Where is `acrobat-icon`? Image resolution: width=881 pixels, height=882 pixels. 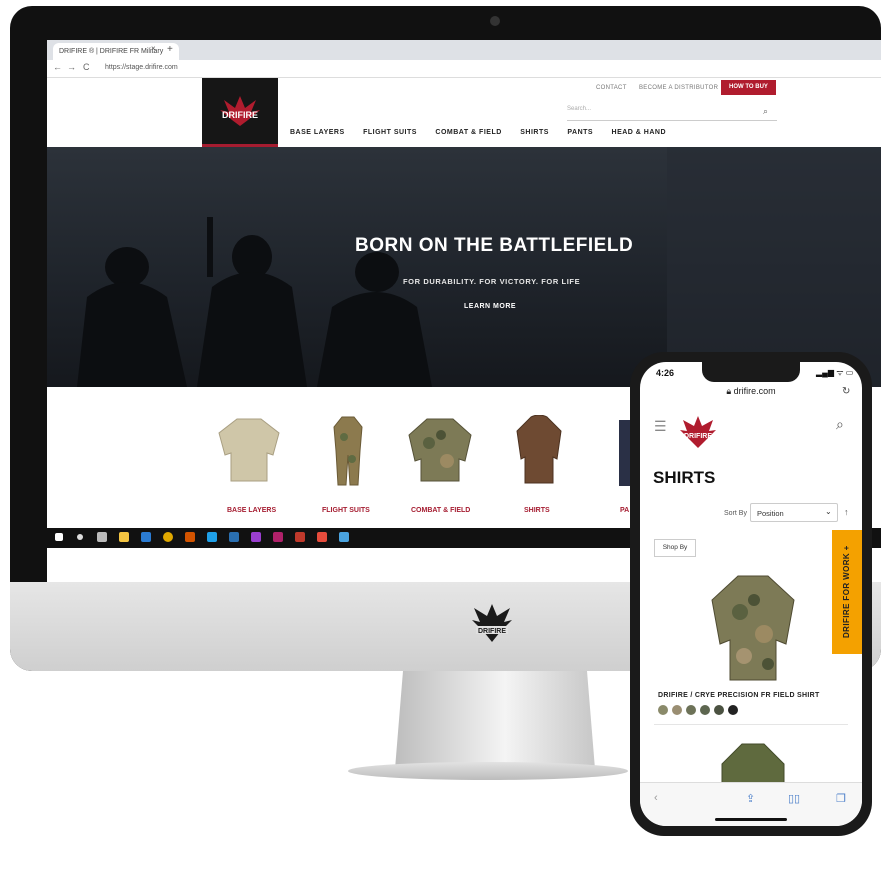 acrobat-icon is located at coordinates (300, 537).